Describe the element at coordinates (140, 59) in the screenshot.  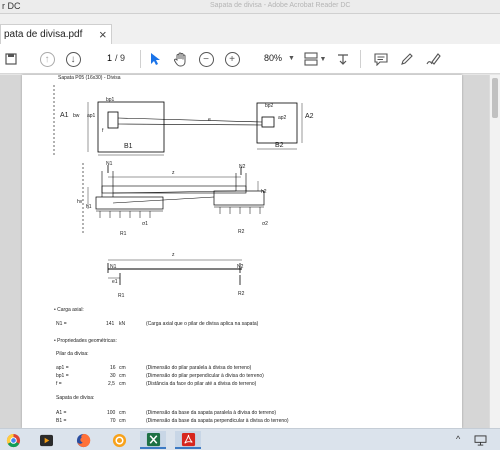
I see `toolbar-divider` at that location.